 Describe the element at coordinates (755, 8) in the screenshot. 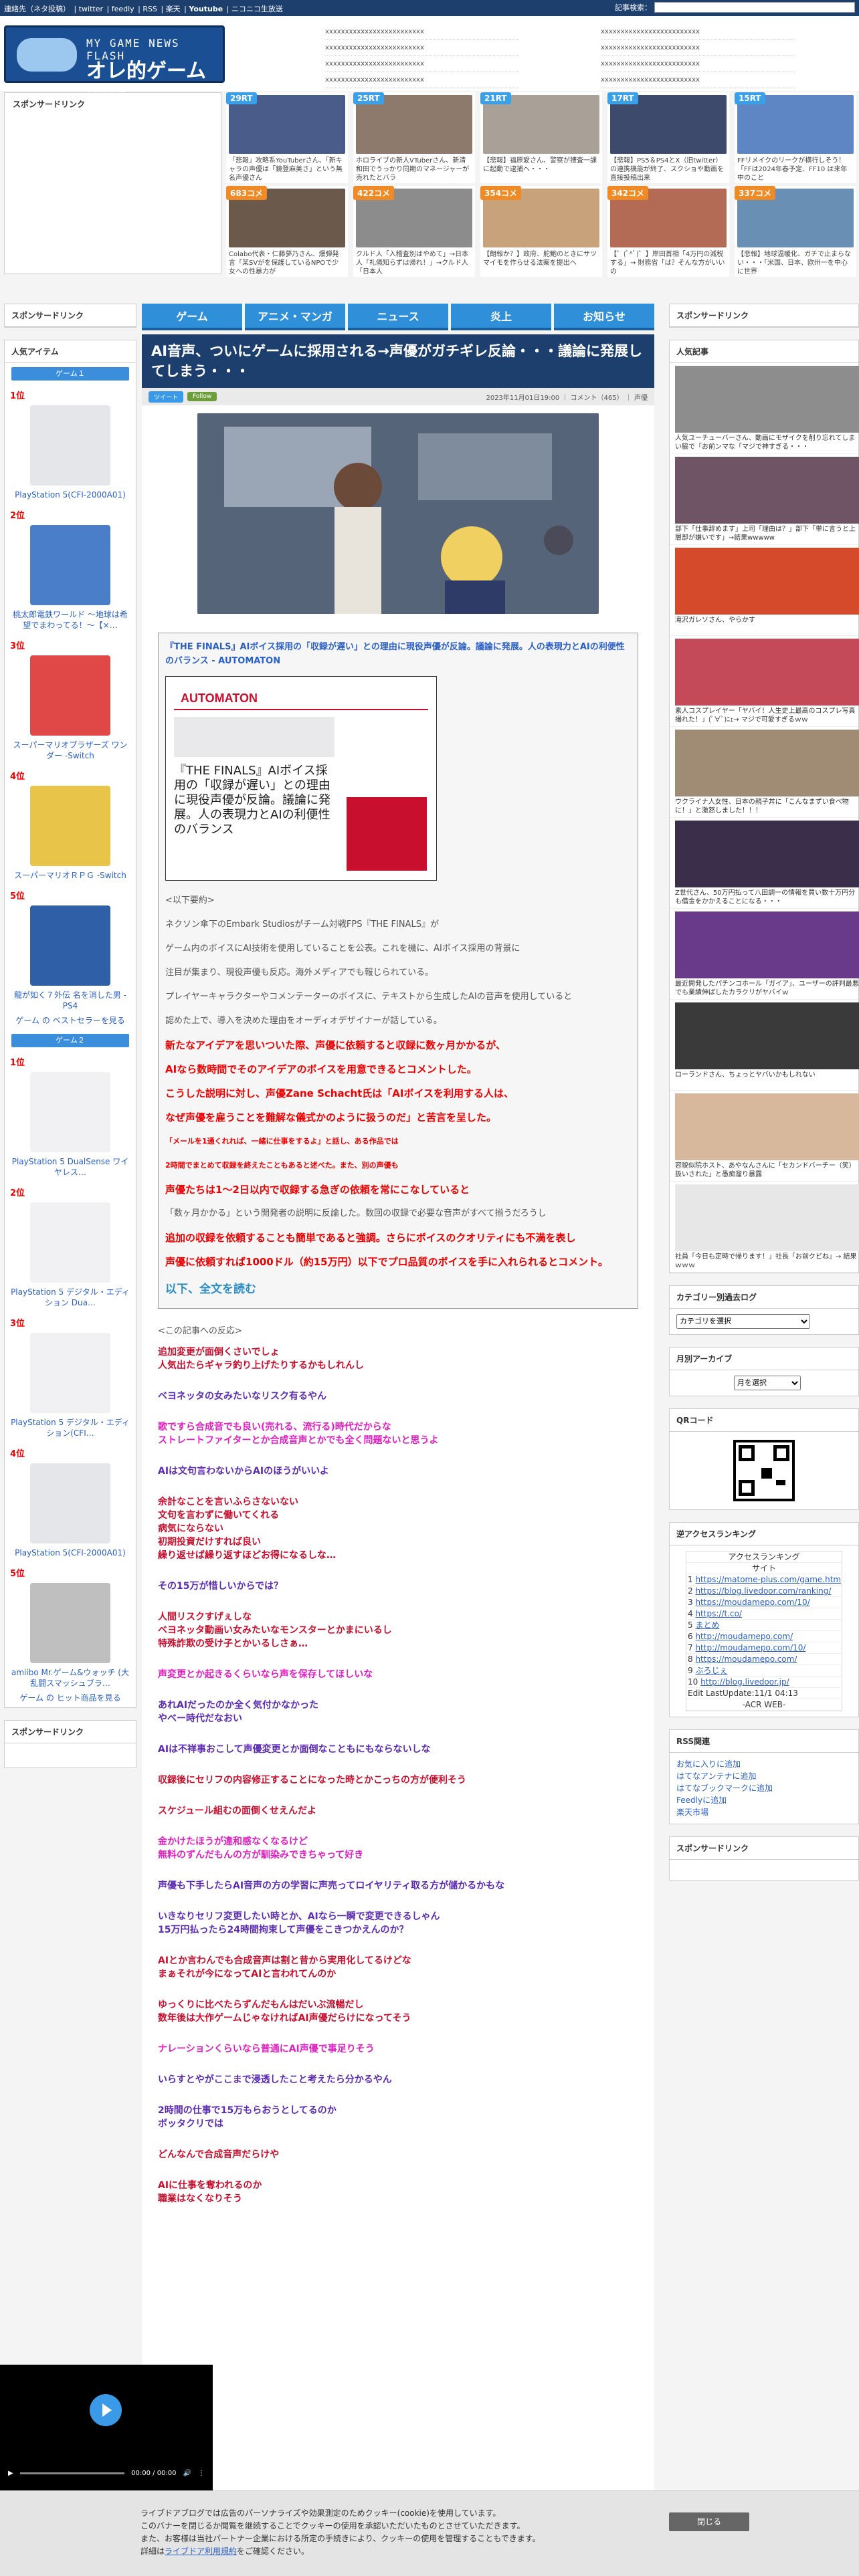

I see `search-input` at that location.